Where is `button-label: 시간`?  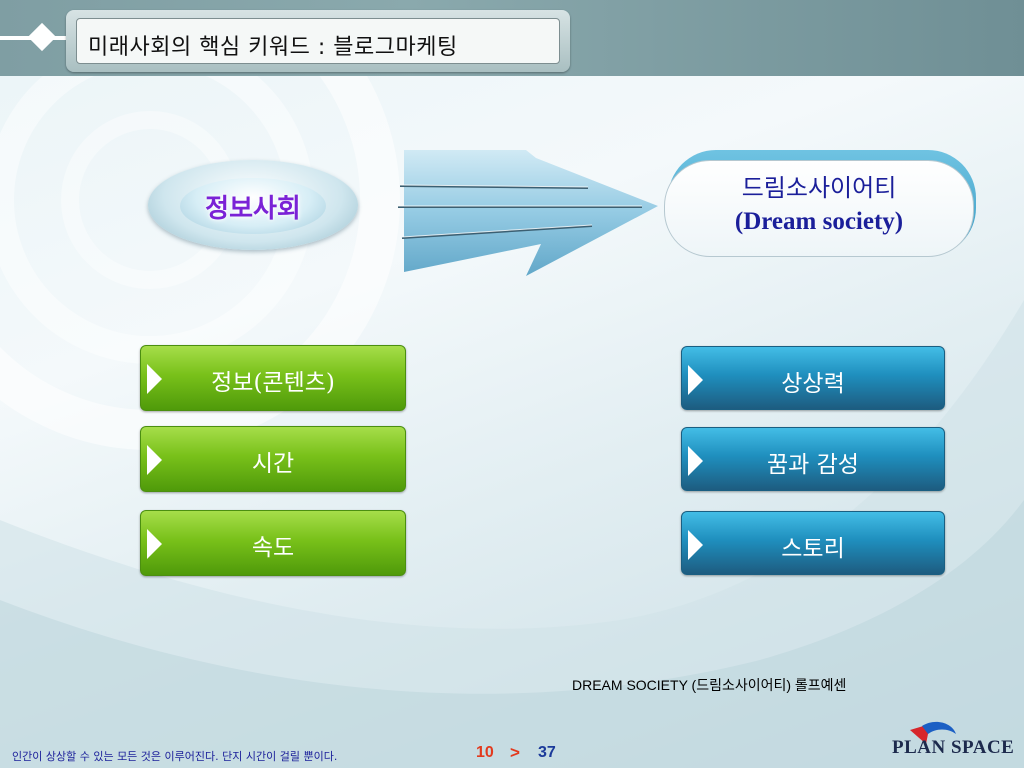
button-label: 시간 is located at coordinates (273, 464).